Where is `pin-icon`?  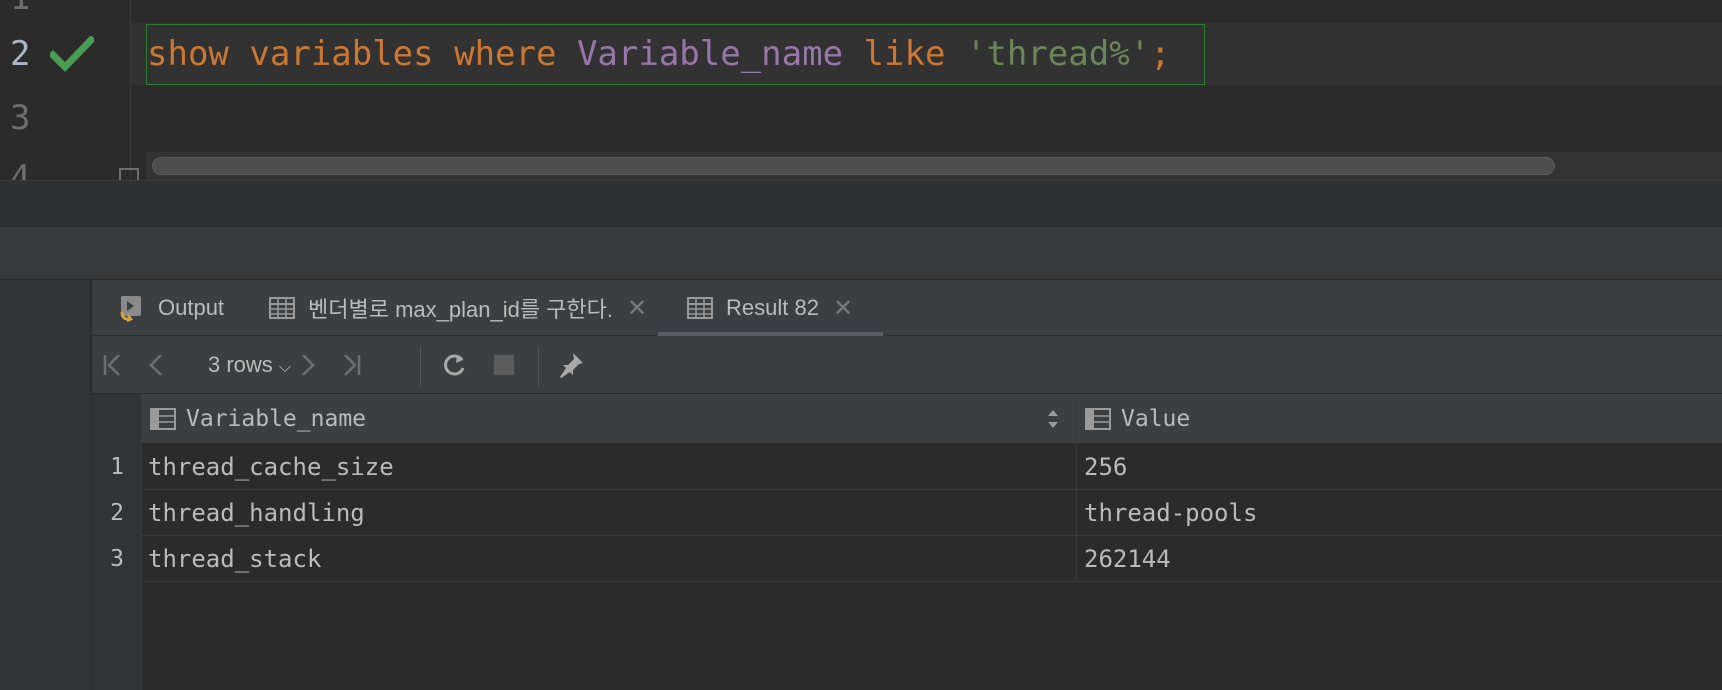 pin-icon is located at coordinates (571, 365).